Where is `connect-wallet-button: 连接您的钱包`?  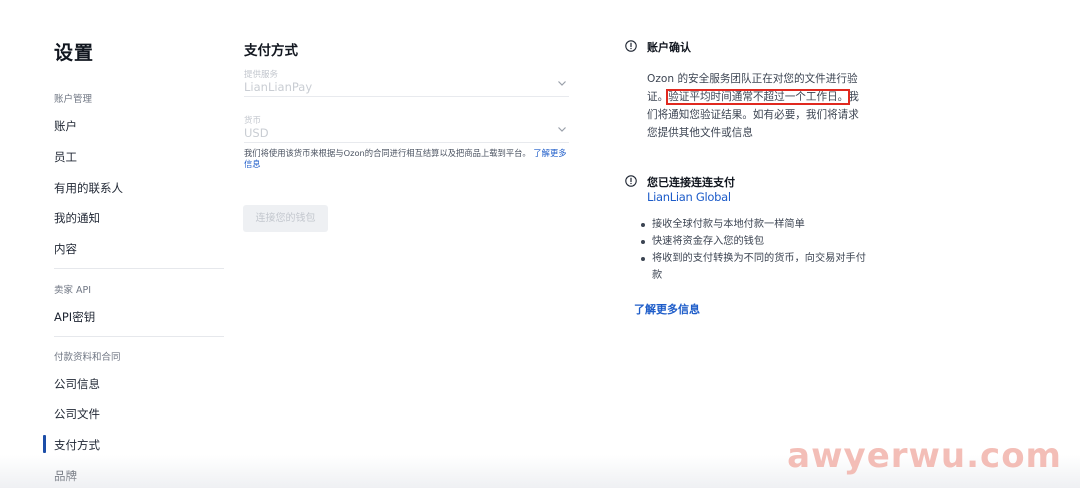
connect-wallet-button: 连接您的钱包 is located at coordinates (285, 218).